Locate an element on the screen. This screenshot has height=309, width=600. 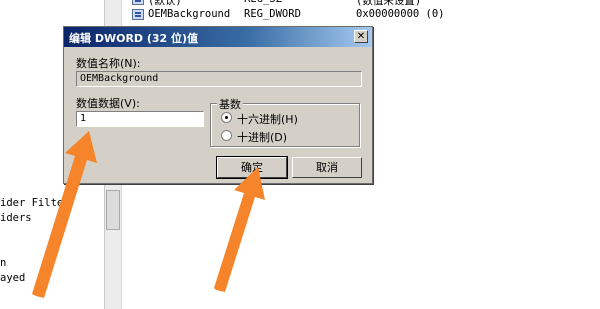
value-data-field: 1 is located at coordinates (140, 119).